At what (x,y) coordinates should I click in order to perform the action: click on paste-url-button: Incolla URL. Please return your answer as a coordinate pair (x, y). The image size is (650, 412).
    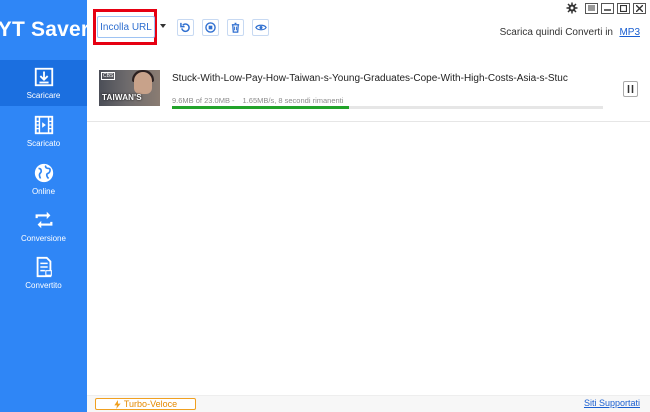
    Looking at the image, I should click on (126, 27).